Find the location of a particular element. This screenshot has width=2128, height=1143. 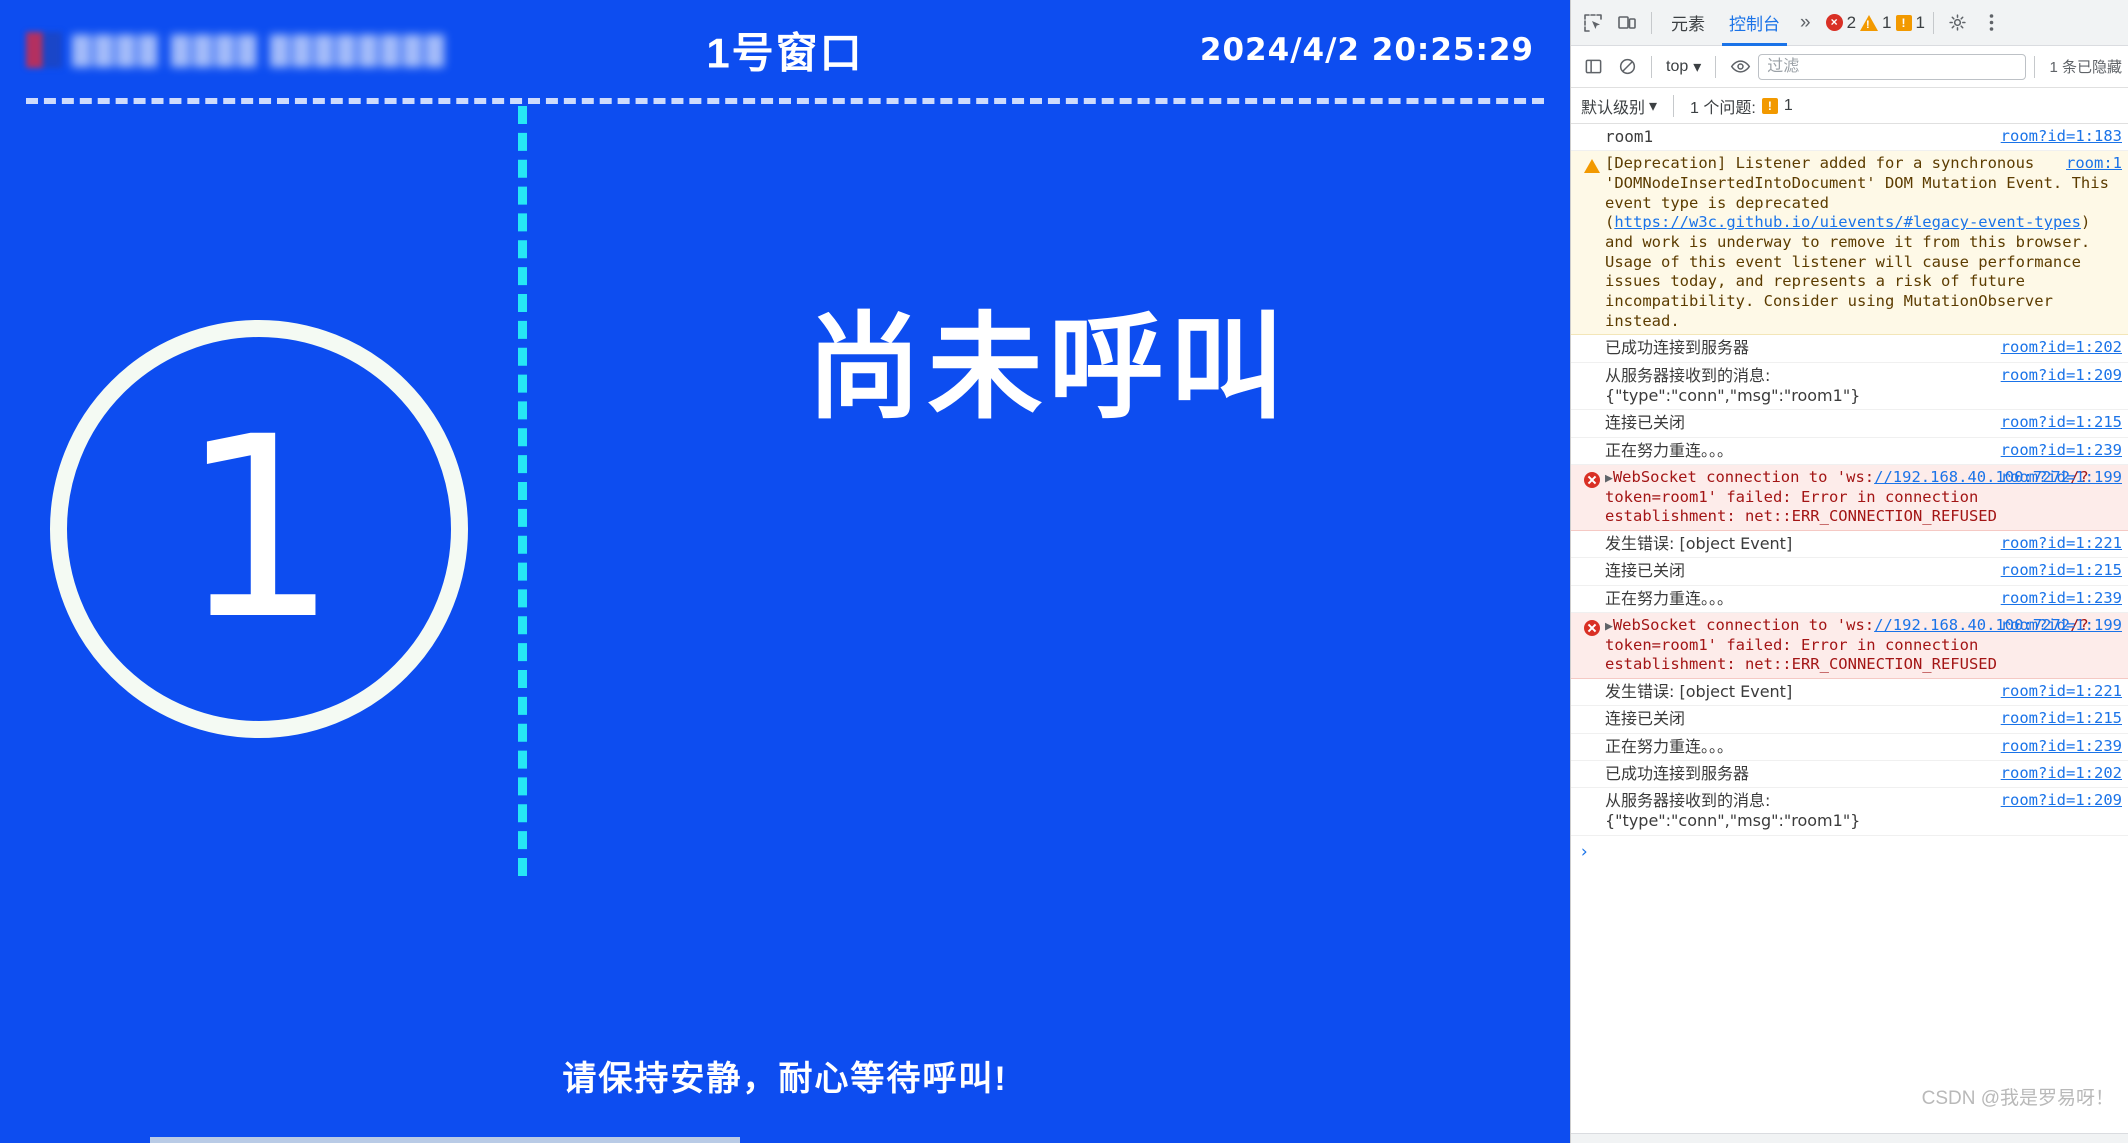

console-message-source-link: room:1 is located at coordinates (2094, 164).